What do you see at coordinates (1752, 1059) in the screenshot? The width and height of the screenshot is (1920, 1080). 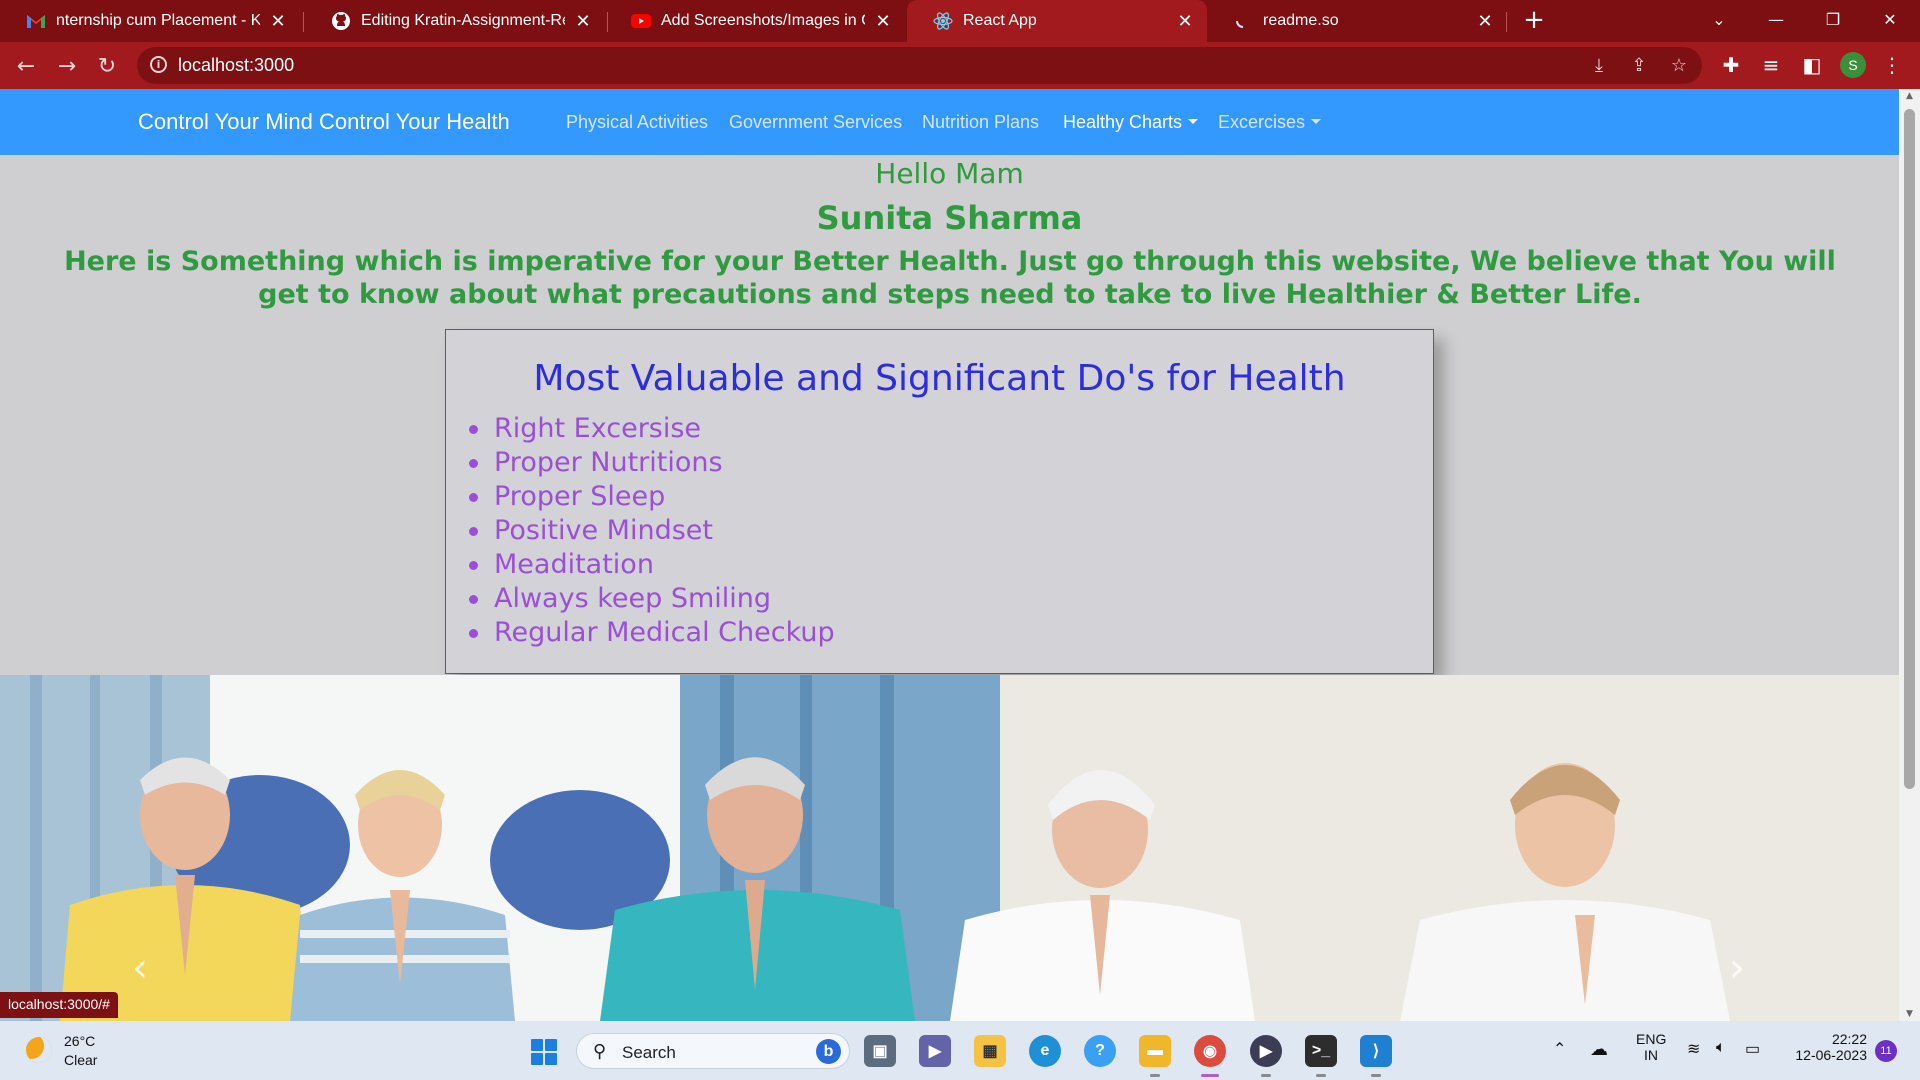 I see `battery-icon: ▭` at bounding box center [1752, 1059].